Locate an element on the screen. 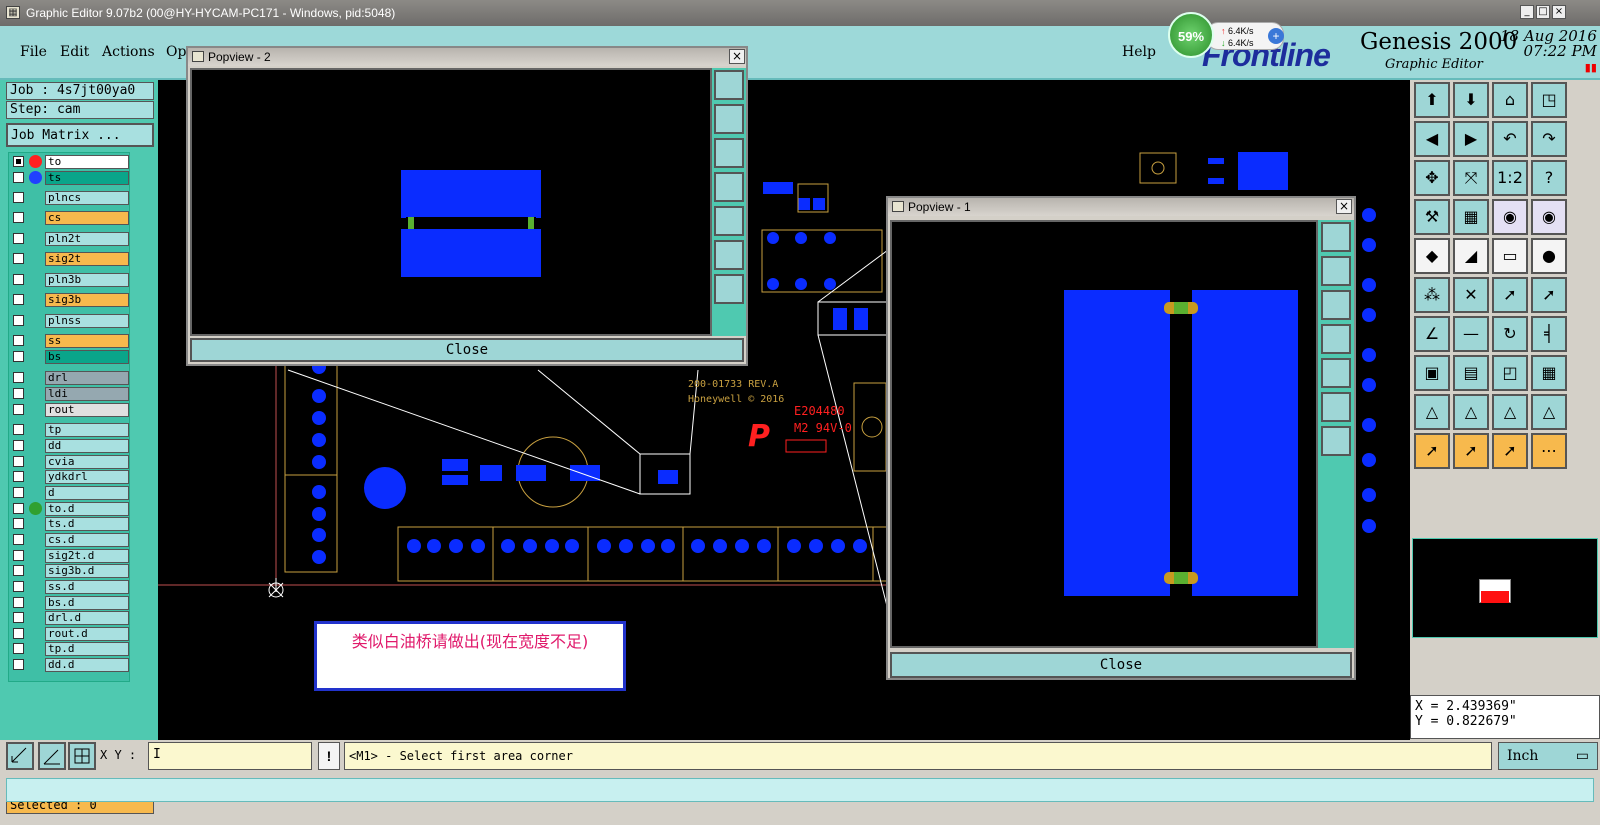 The width and height of the screenshot is (1600, 825). popview-1-close-button: Close is located at coordinates (1121, 665).